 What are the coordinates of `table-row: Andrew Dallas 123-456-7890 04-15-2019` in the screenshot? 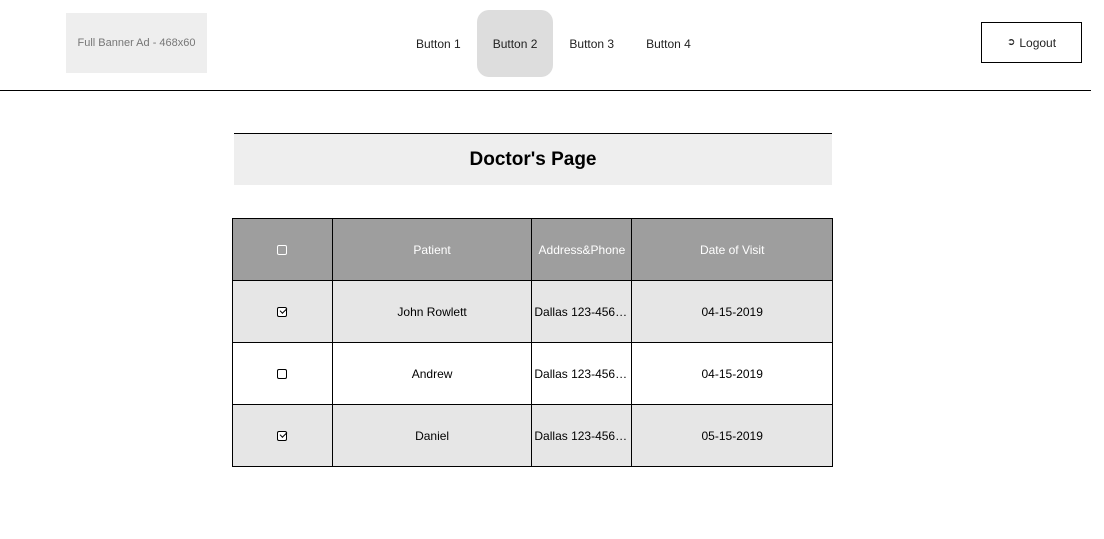 It's located at (532, 373).